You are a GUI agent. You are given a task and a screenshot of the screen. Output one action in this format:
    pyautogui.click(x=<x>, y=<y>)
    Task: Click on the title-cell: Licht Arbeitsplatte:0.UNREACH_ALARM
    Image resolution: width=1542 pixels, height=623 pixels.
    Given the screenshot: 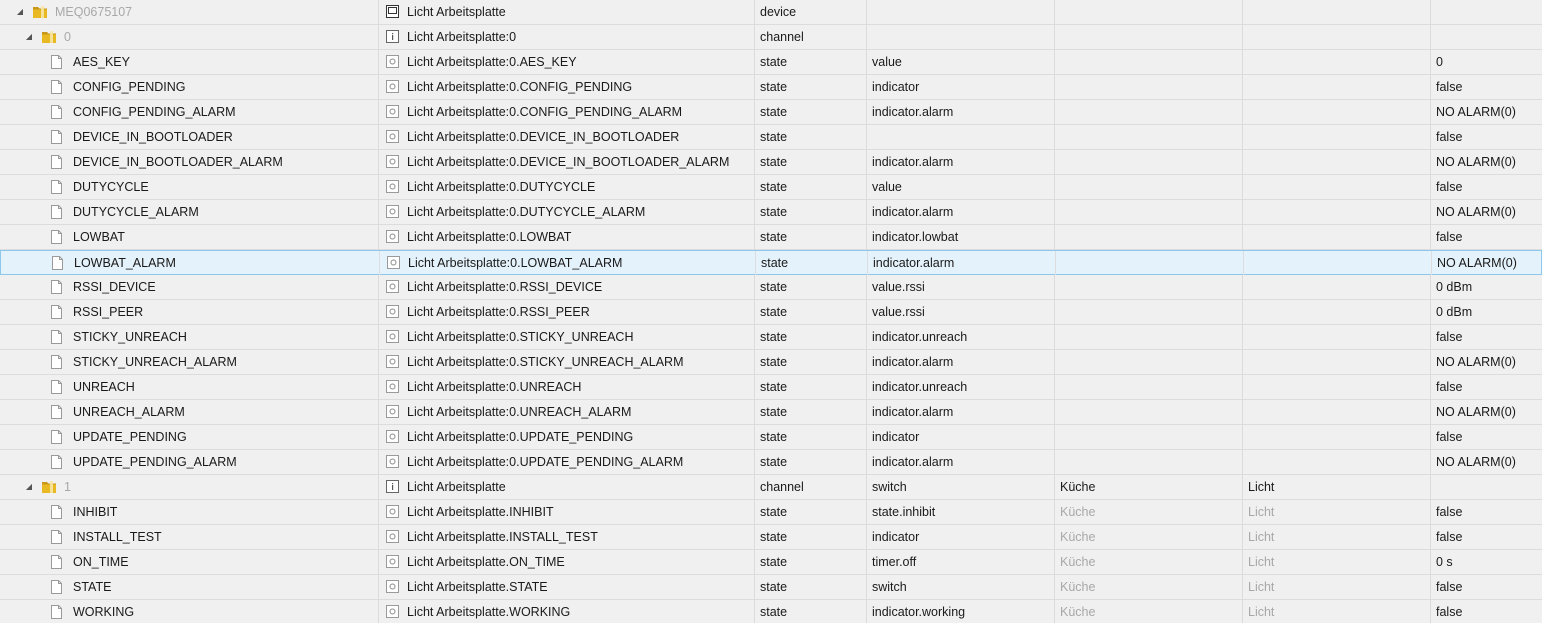 What is the action you would take?
    pyautogui.click(x=566, y=412)
    